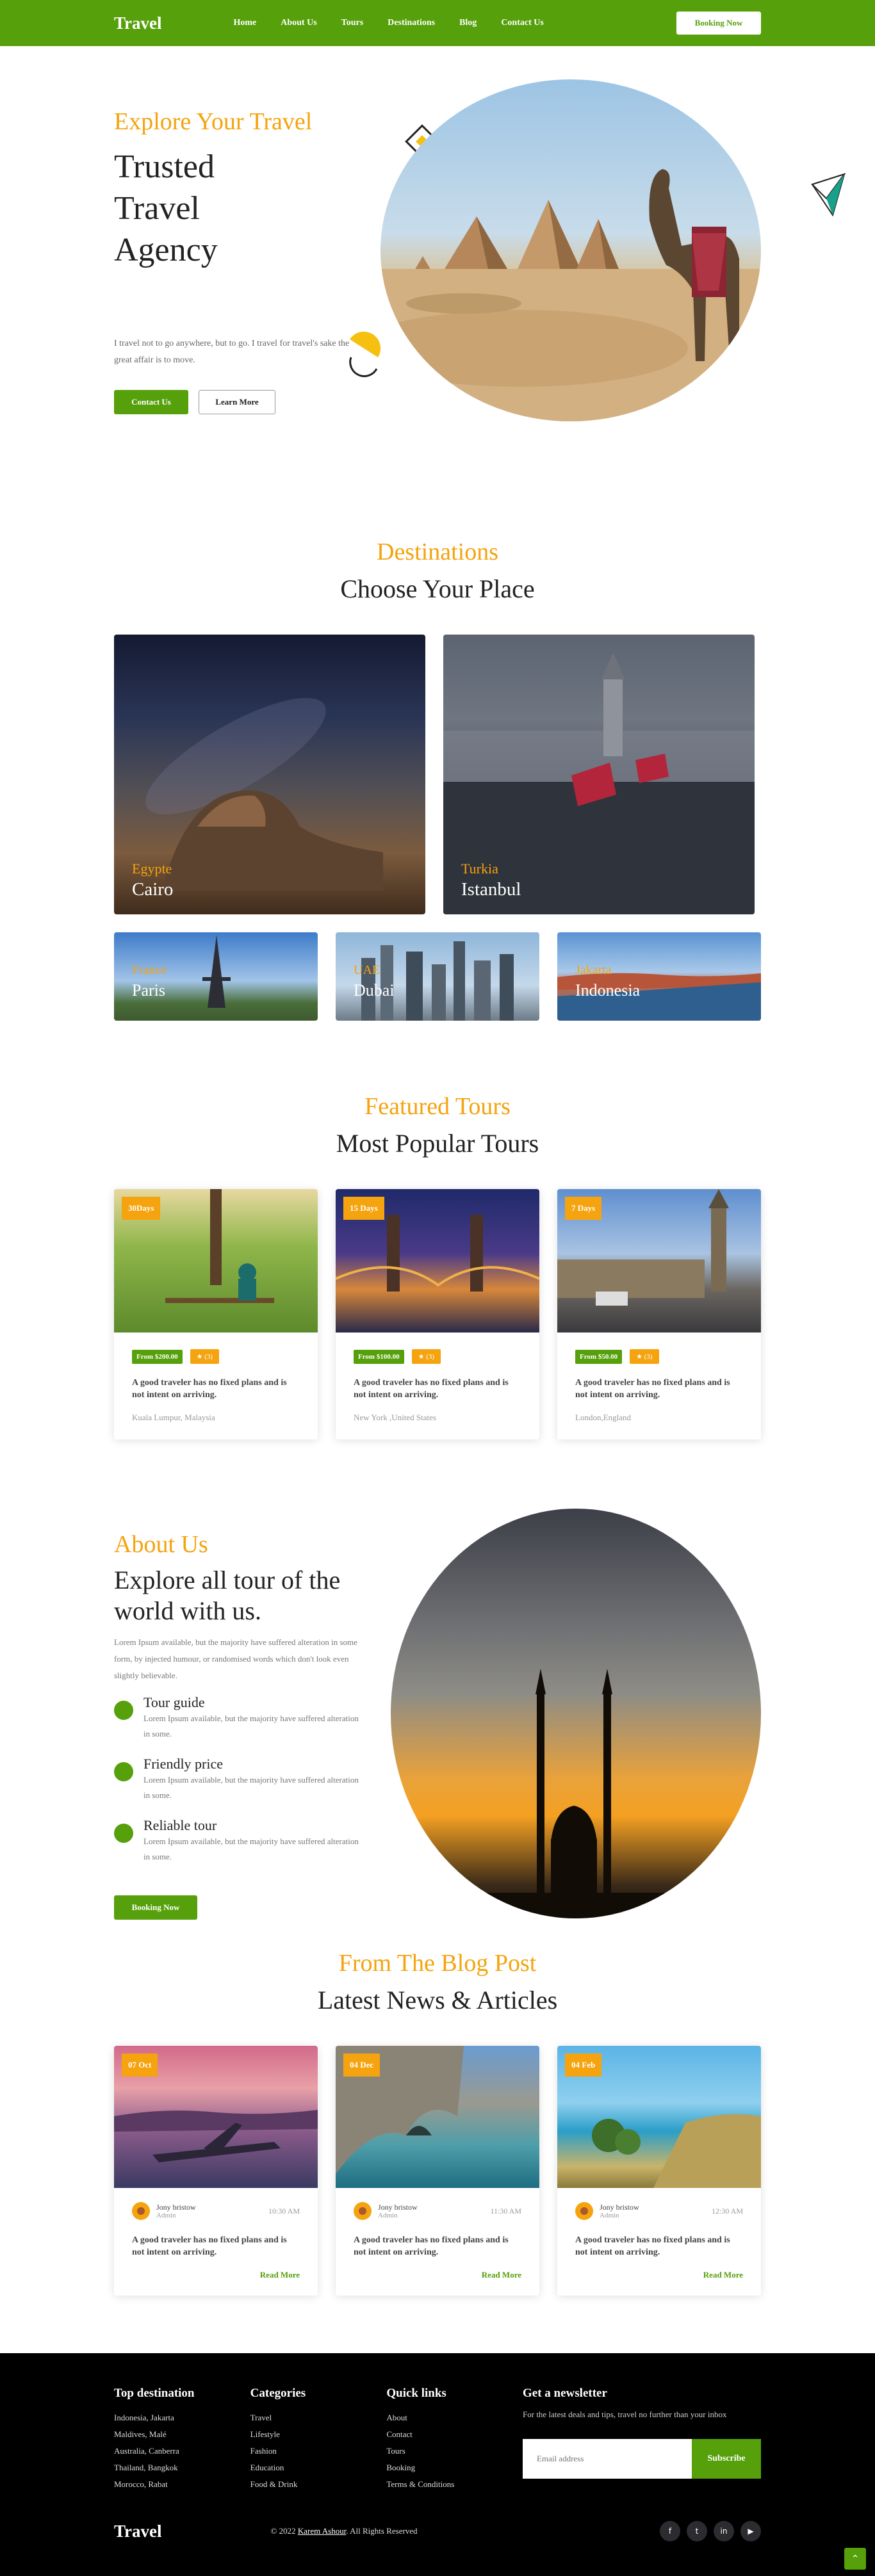  What do you see at coordinates (437, 1143) in the screenshot?
I see `tours-title: Most Popular Tours` at bounding box center [437, 1143].